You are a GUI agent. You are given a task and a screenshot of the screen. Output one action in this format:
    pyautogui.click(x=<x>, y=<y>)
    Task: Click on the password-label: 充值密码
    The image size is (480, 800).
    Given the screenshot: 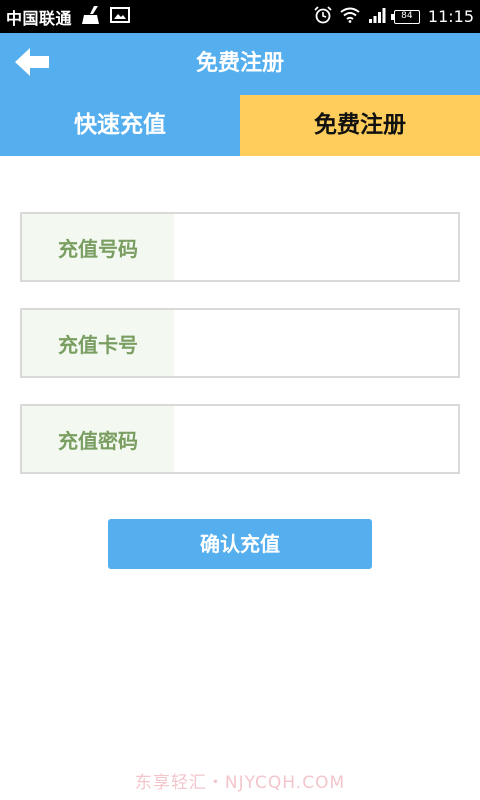 What is the action you would take?
    pyautogui.click(x=98, y=439)
    